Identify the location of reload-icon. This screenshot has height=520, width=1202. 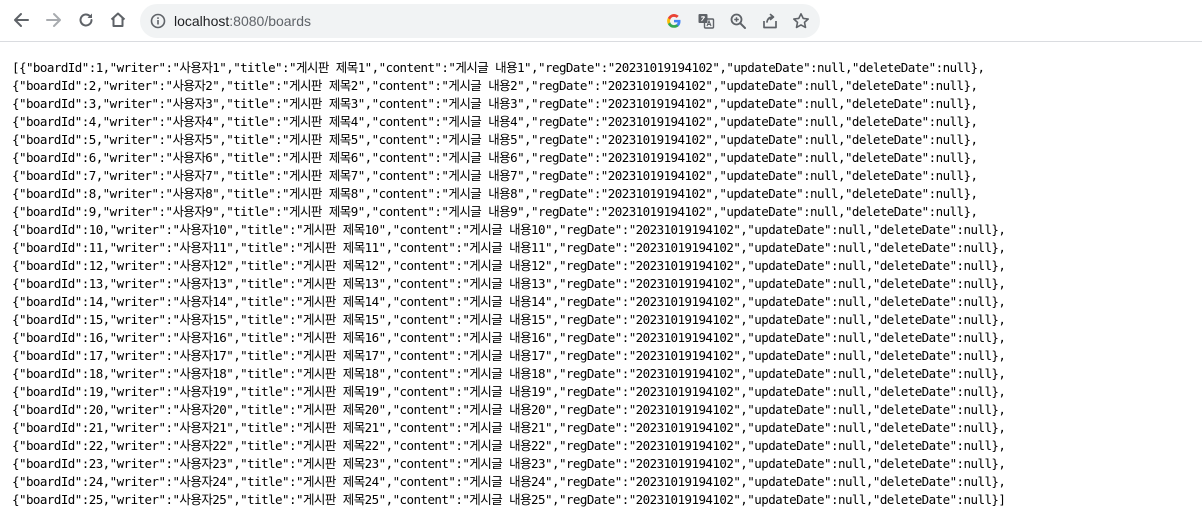
(86, 20).